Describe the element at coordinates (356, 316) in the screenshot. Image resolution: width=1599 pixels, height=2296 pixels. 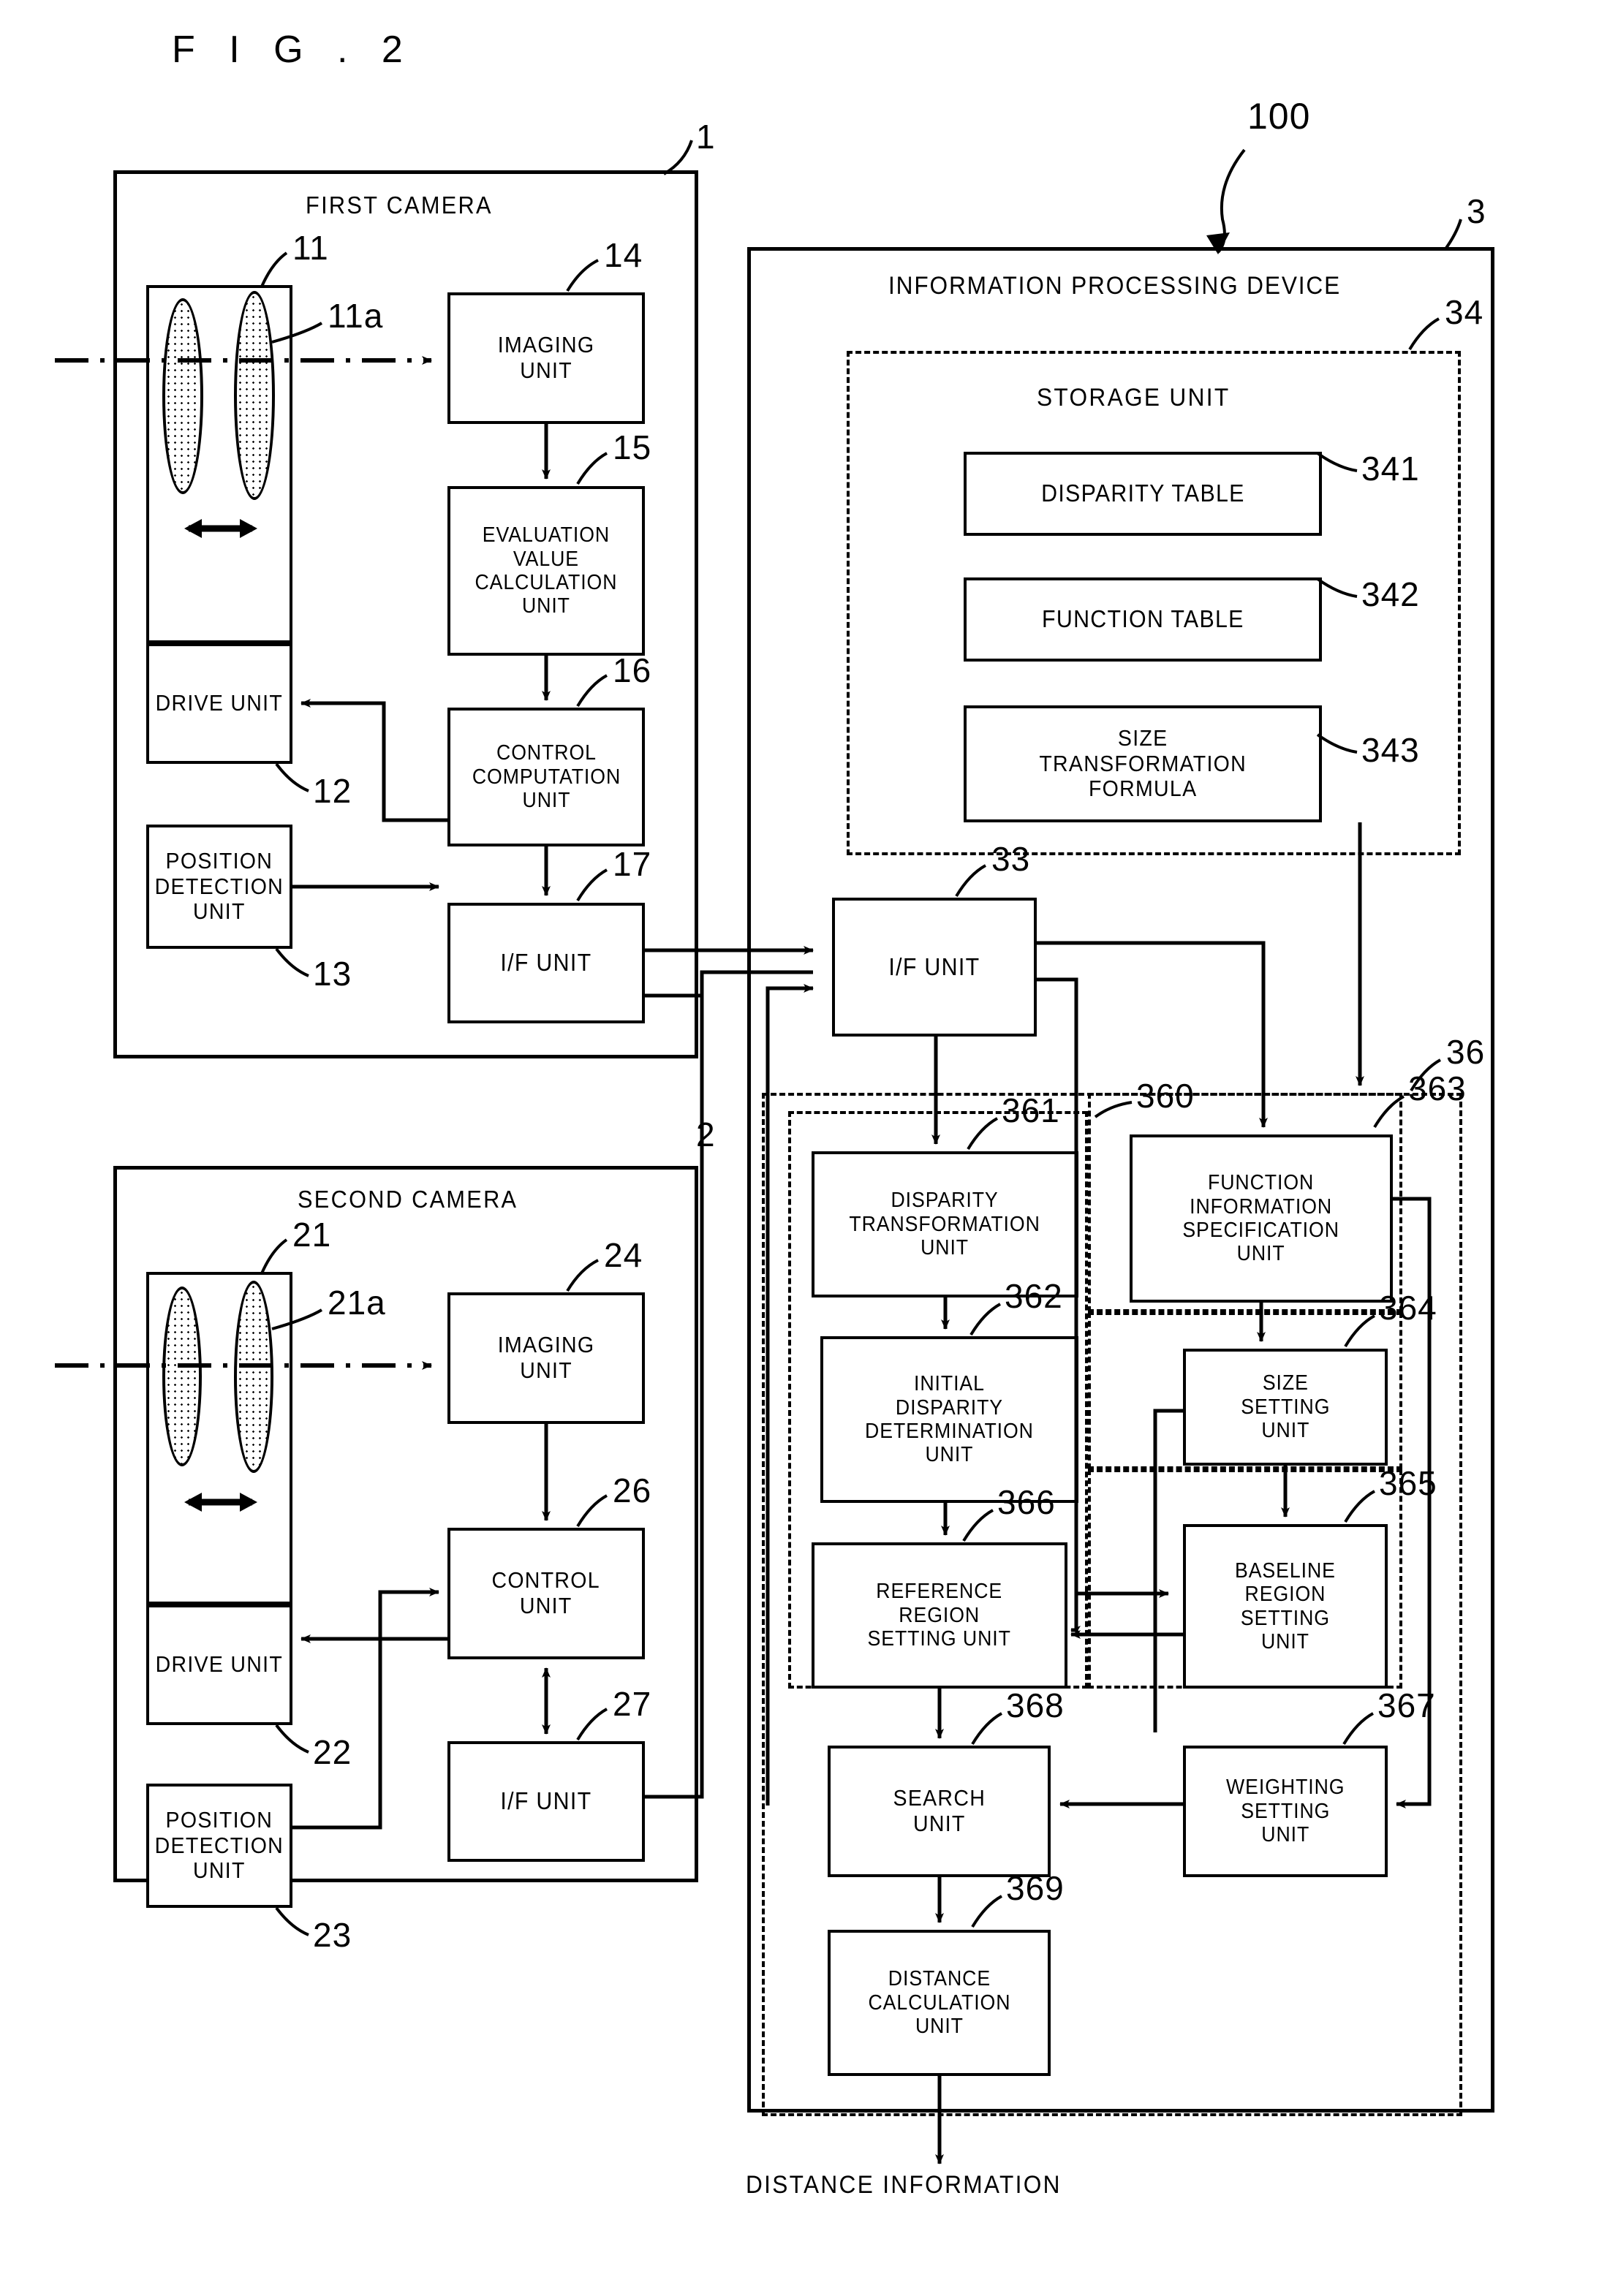
I see `ref-lens-1a: 11a` at that location.